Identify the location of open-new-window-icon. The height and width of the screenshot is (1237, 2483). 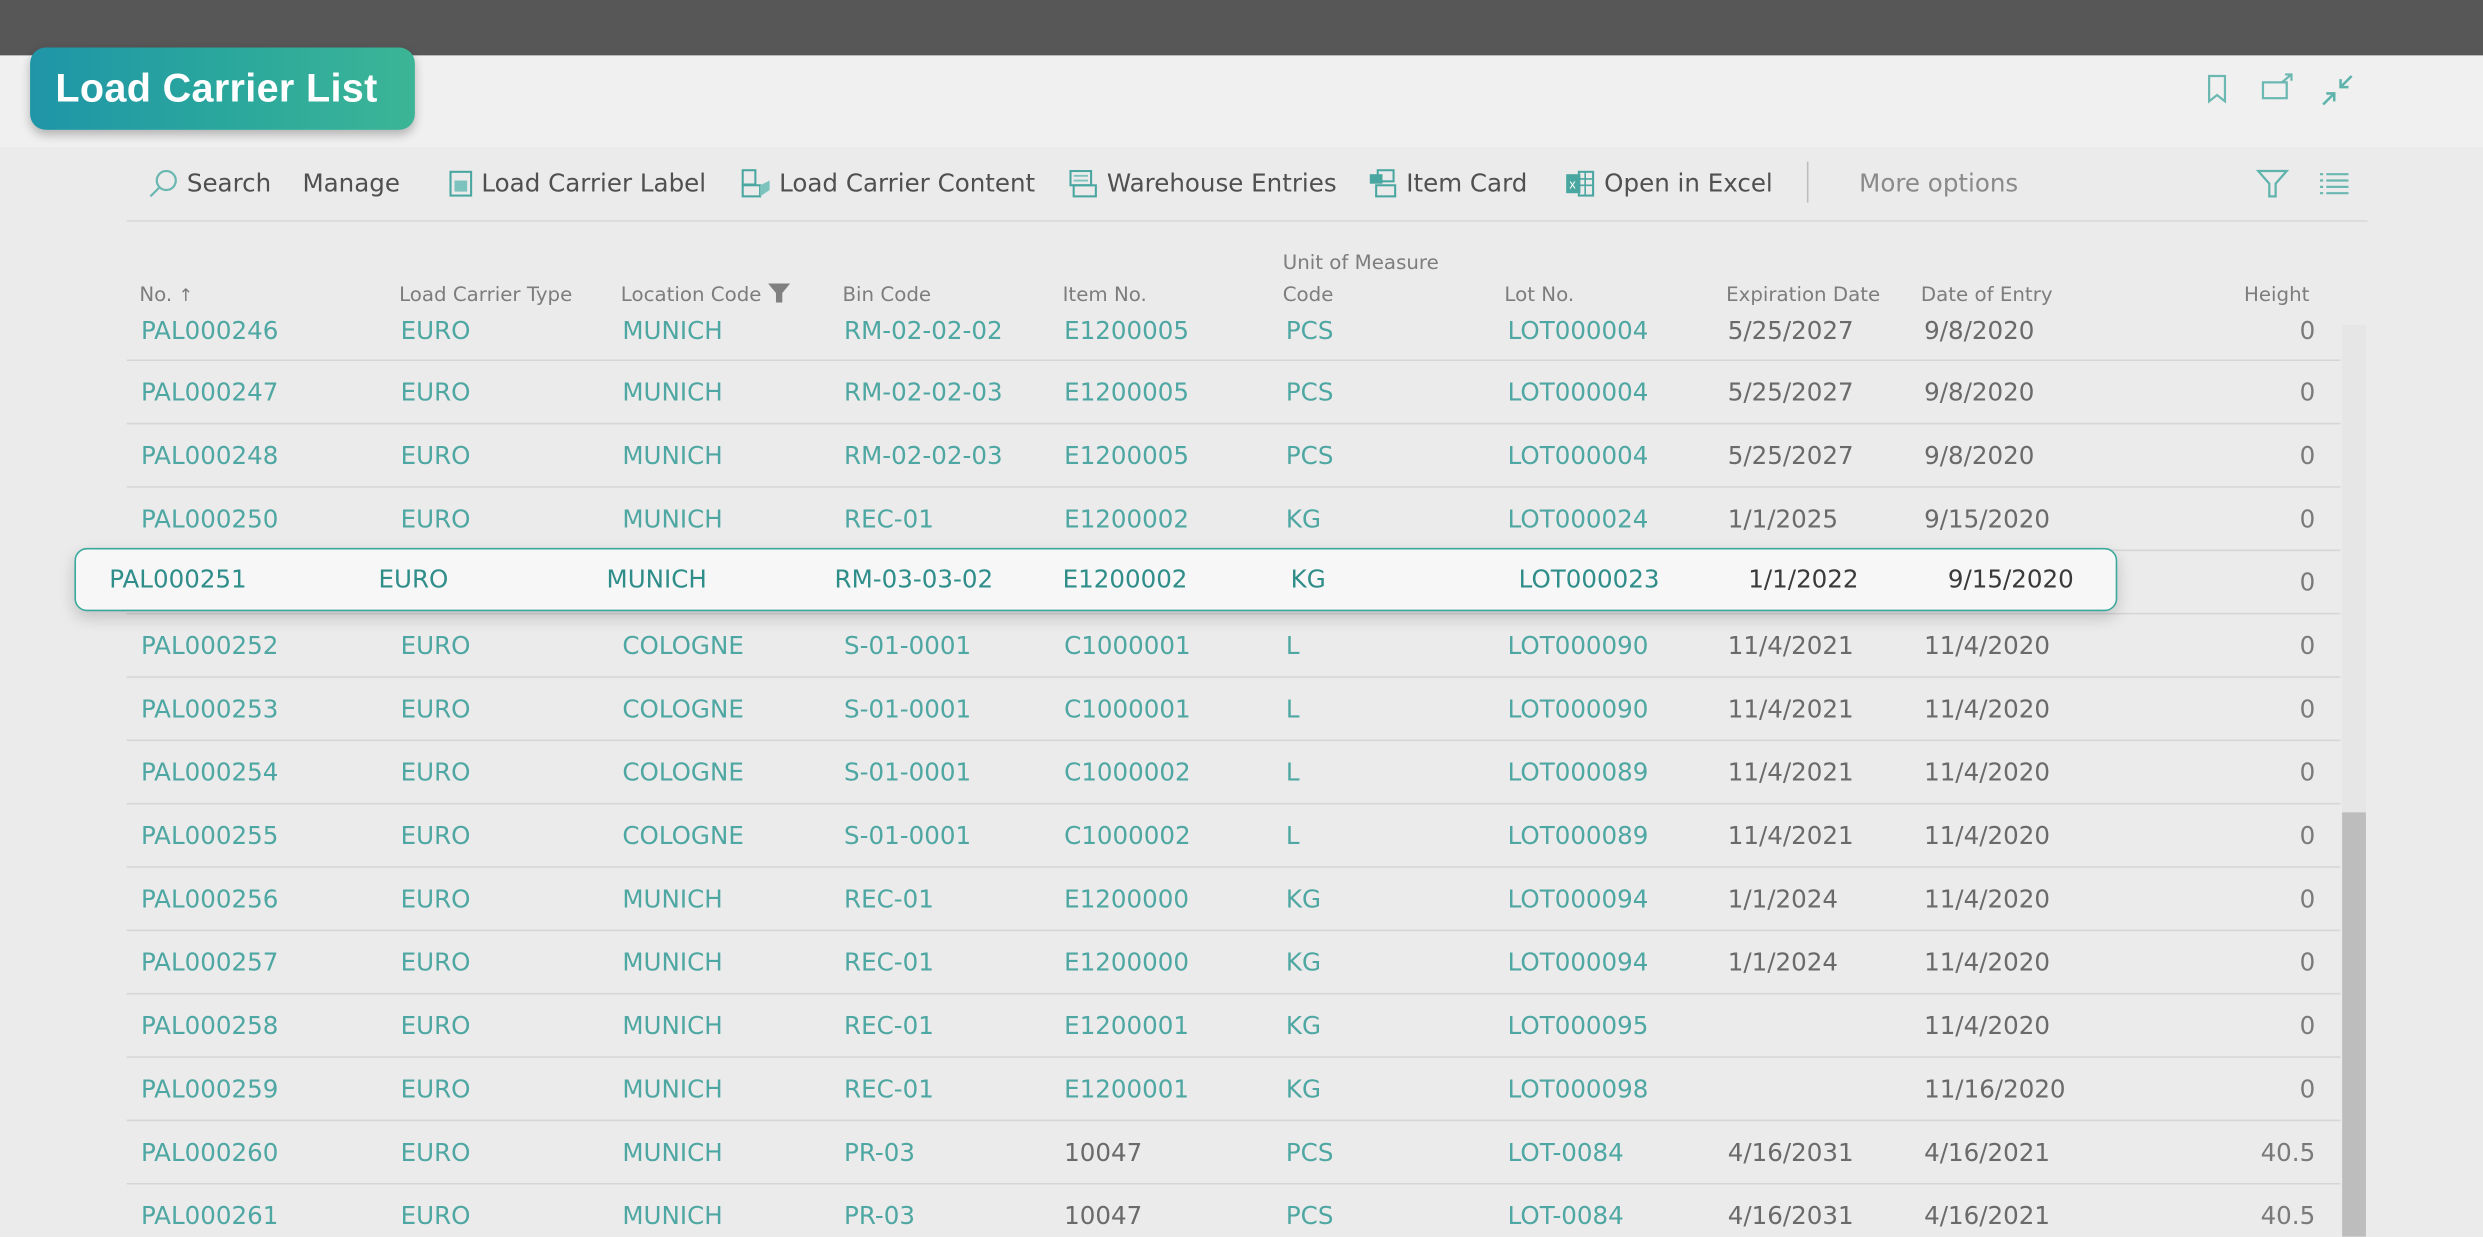
(2276, 89).